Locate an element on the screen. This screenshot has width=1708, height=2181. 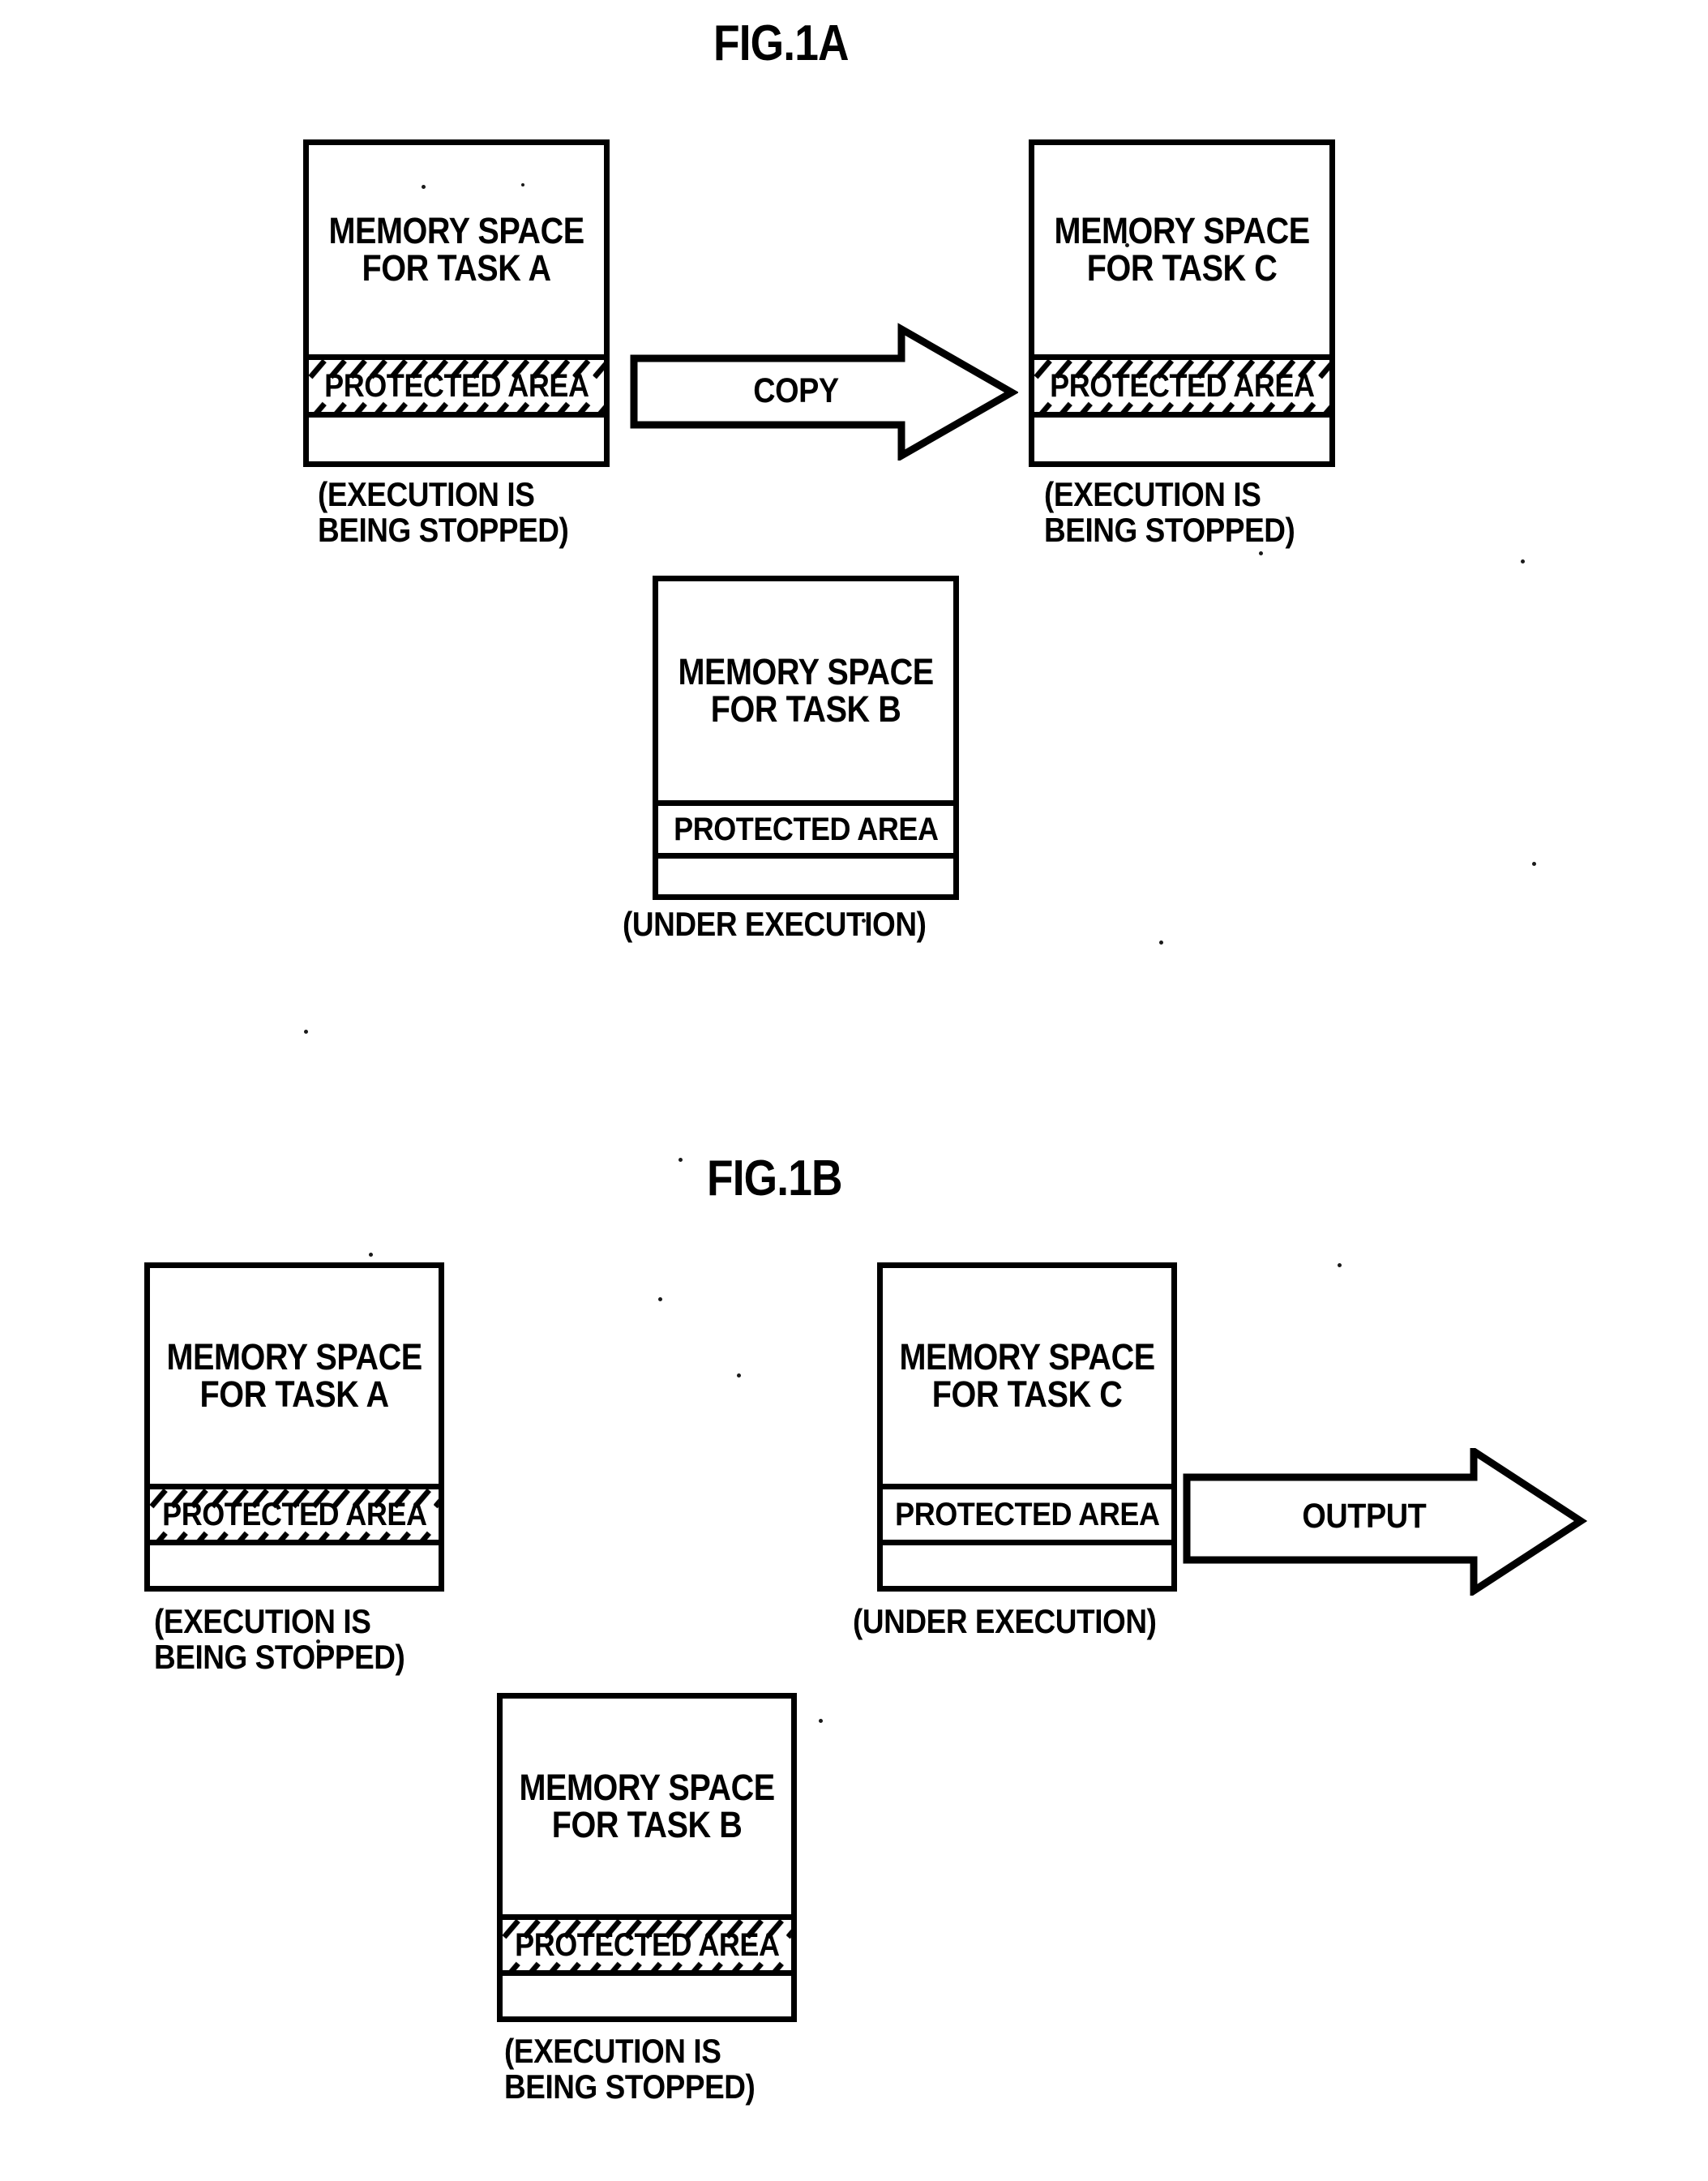
output-arrow: OUTPUT is located at coordinates (1385, 1521).